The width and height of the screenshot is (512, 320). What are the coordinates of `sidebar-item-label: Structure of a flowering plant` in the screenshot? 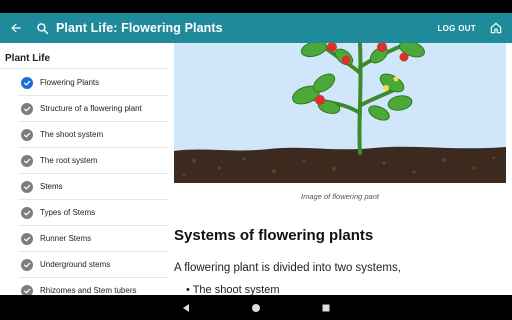 It's located at (91, 108).